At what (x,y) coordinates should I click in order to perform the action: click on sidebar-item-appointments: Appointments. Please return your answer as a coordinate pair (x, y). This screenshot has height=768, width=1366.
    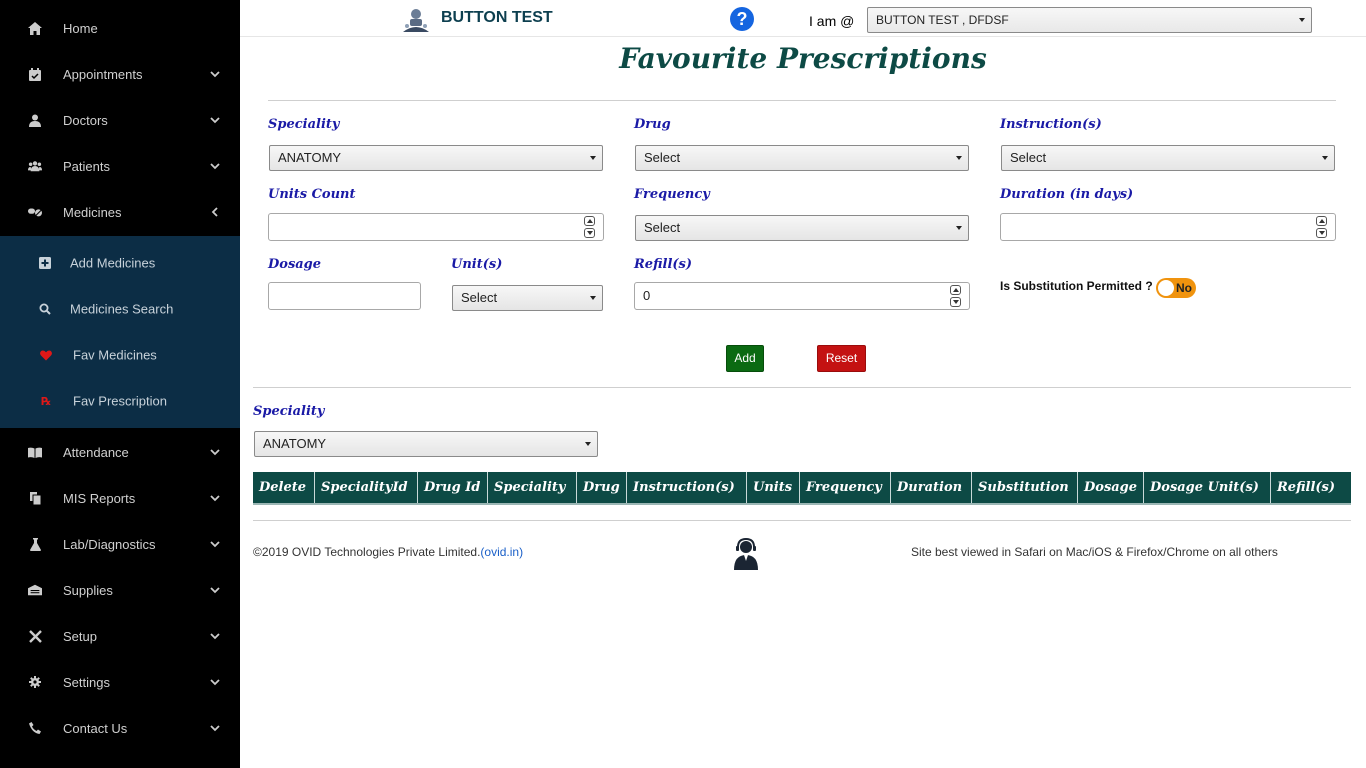
    Looking at the image, I should click on (120, 74).